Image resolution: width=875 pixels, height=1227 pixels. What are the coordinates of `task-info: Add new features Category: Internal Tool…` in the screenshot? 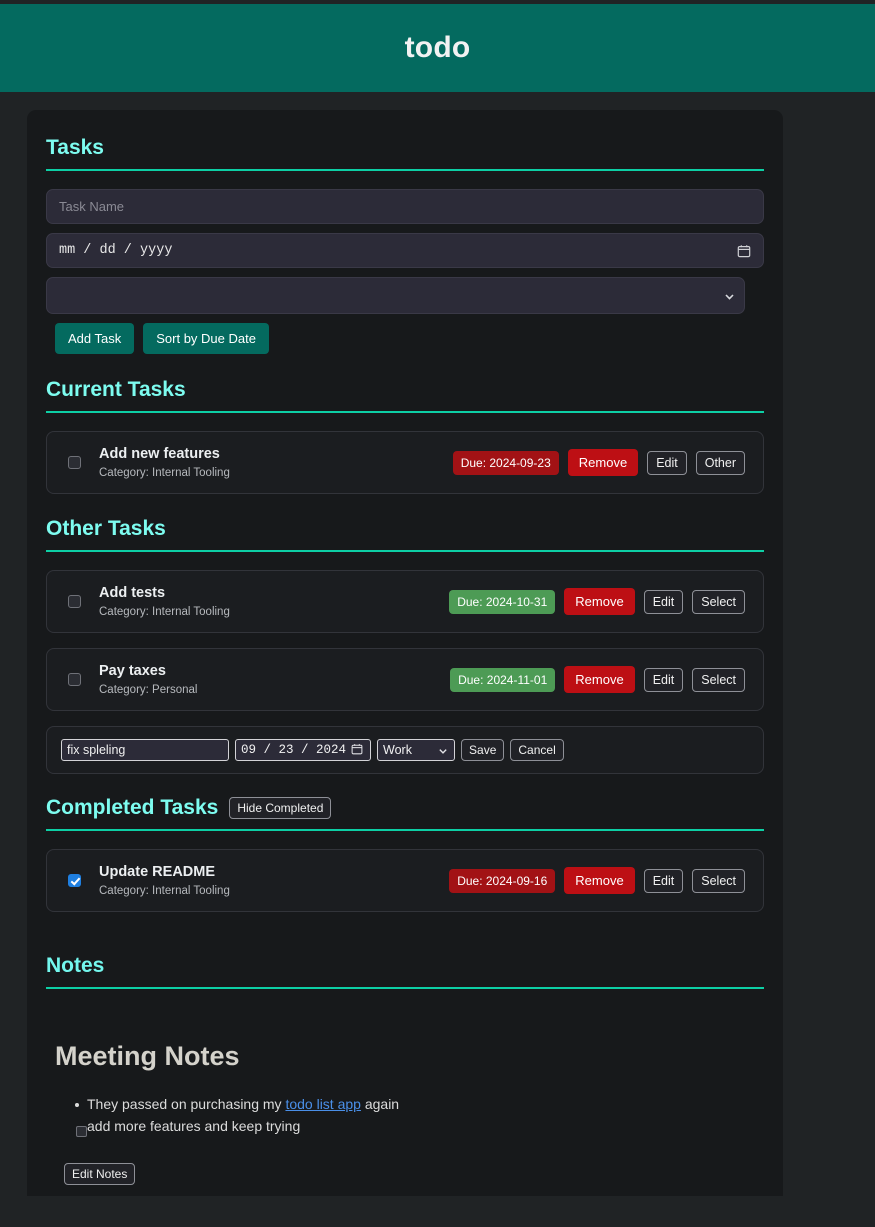 It's located at (276, 462).